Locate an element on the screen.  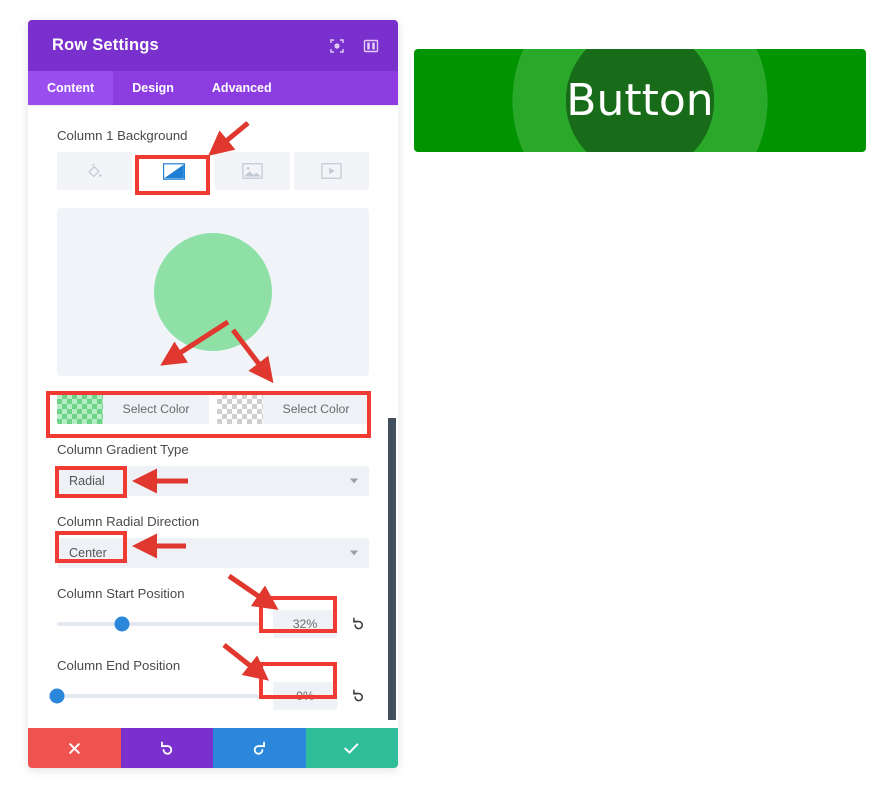
radial-direction-label: Column Radial Direction is located at coordinates (128, 521).